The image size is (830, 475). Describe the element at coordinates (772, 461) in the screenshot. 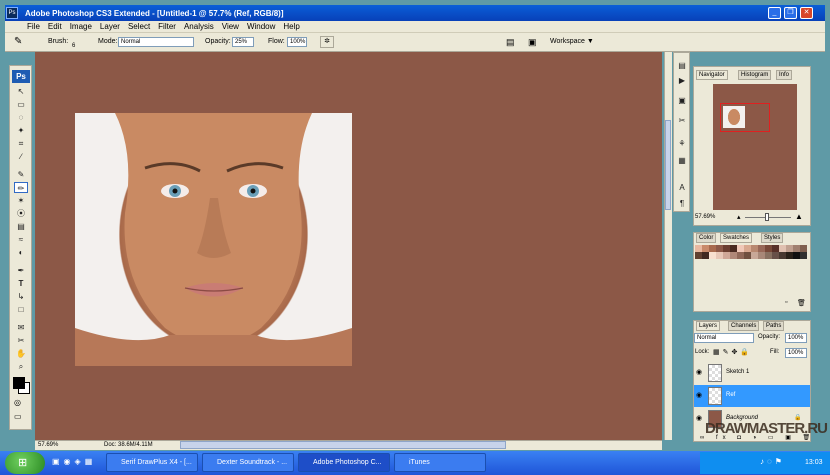

I see `tray-icons: ♪◌⚑` at that location.